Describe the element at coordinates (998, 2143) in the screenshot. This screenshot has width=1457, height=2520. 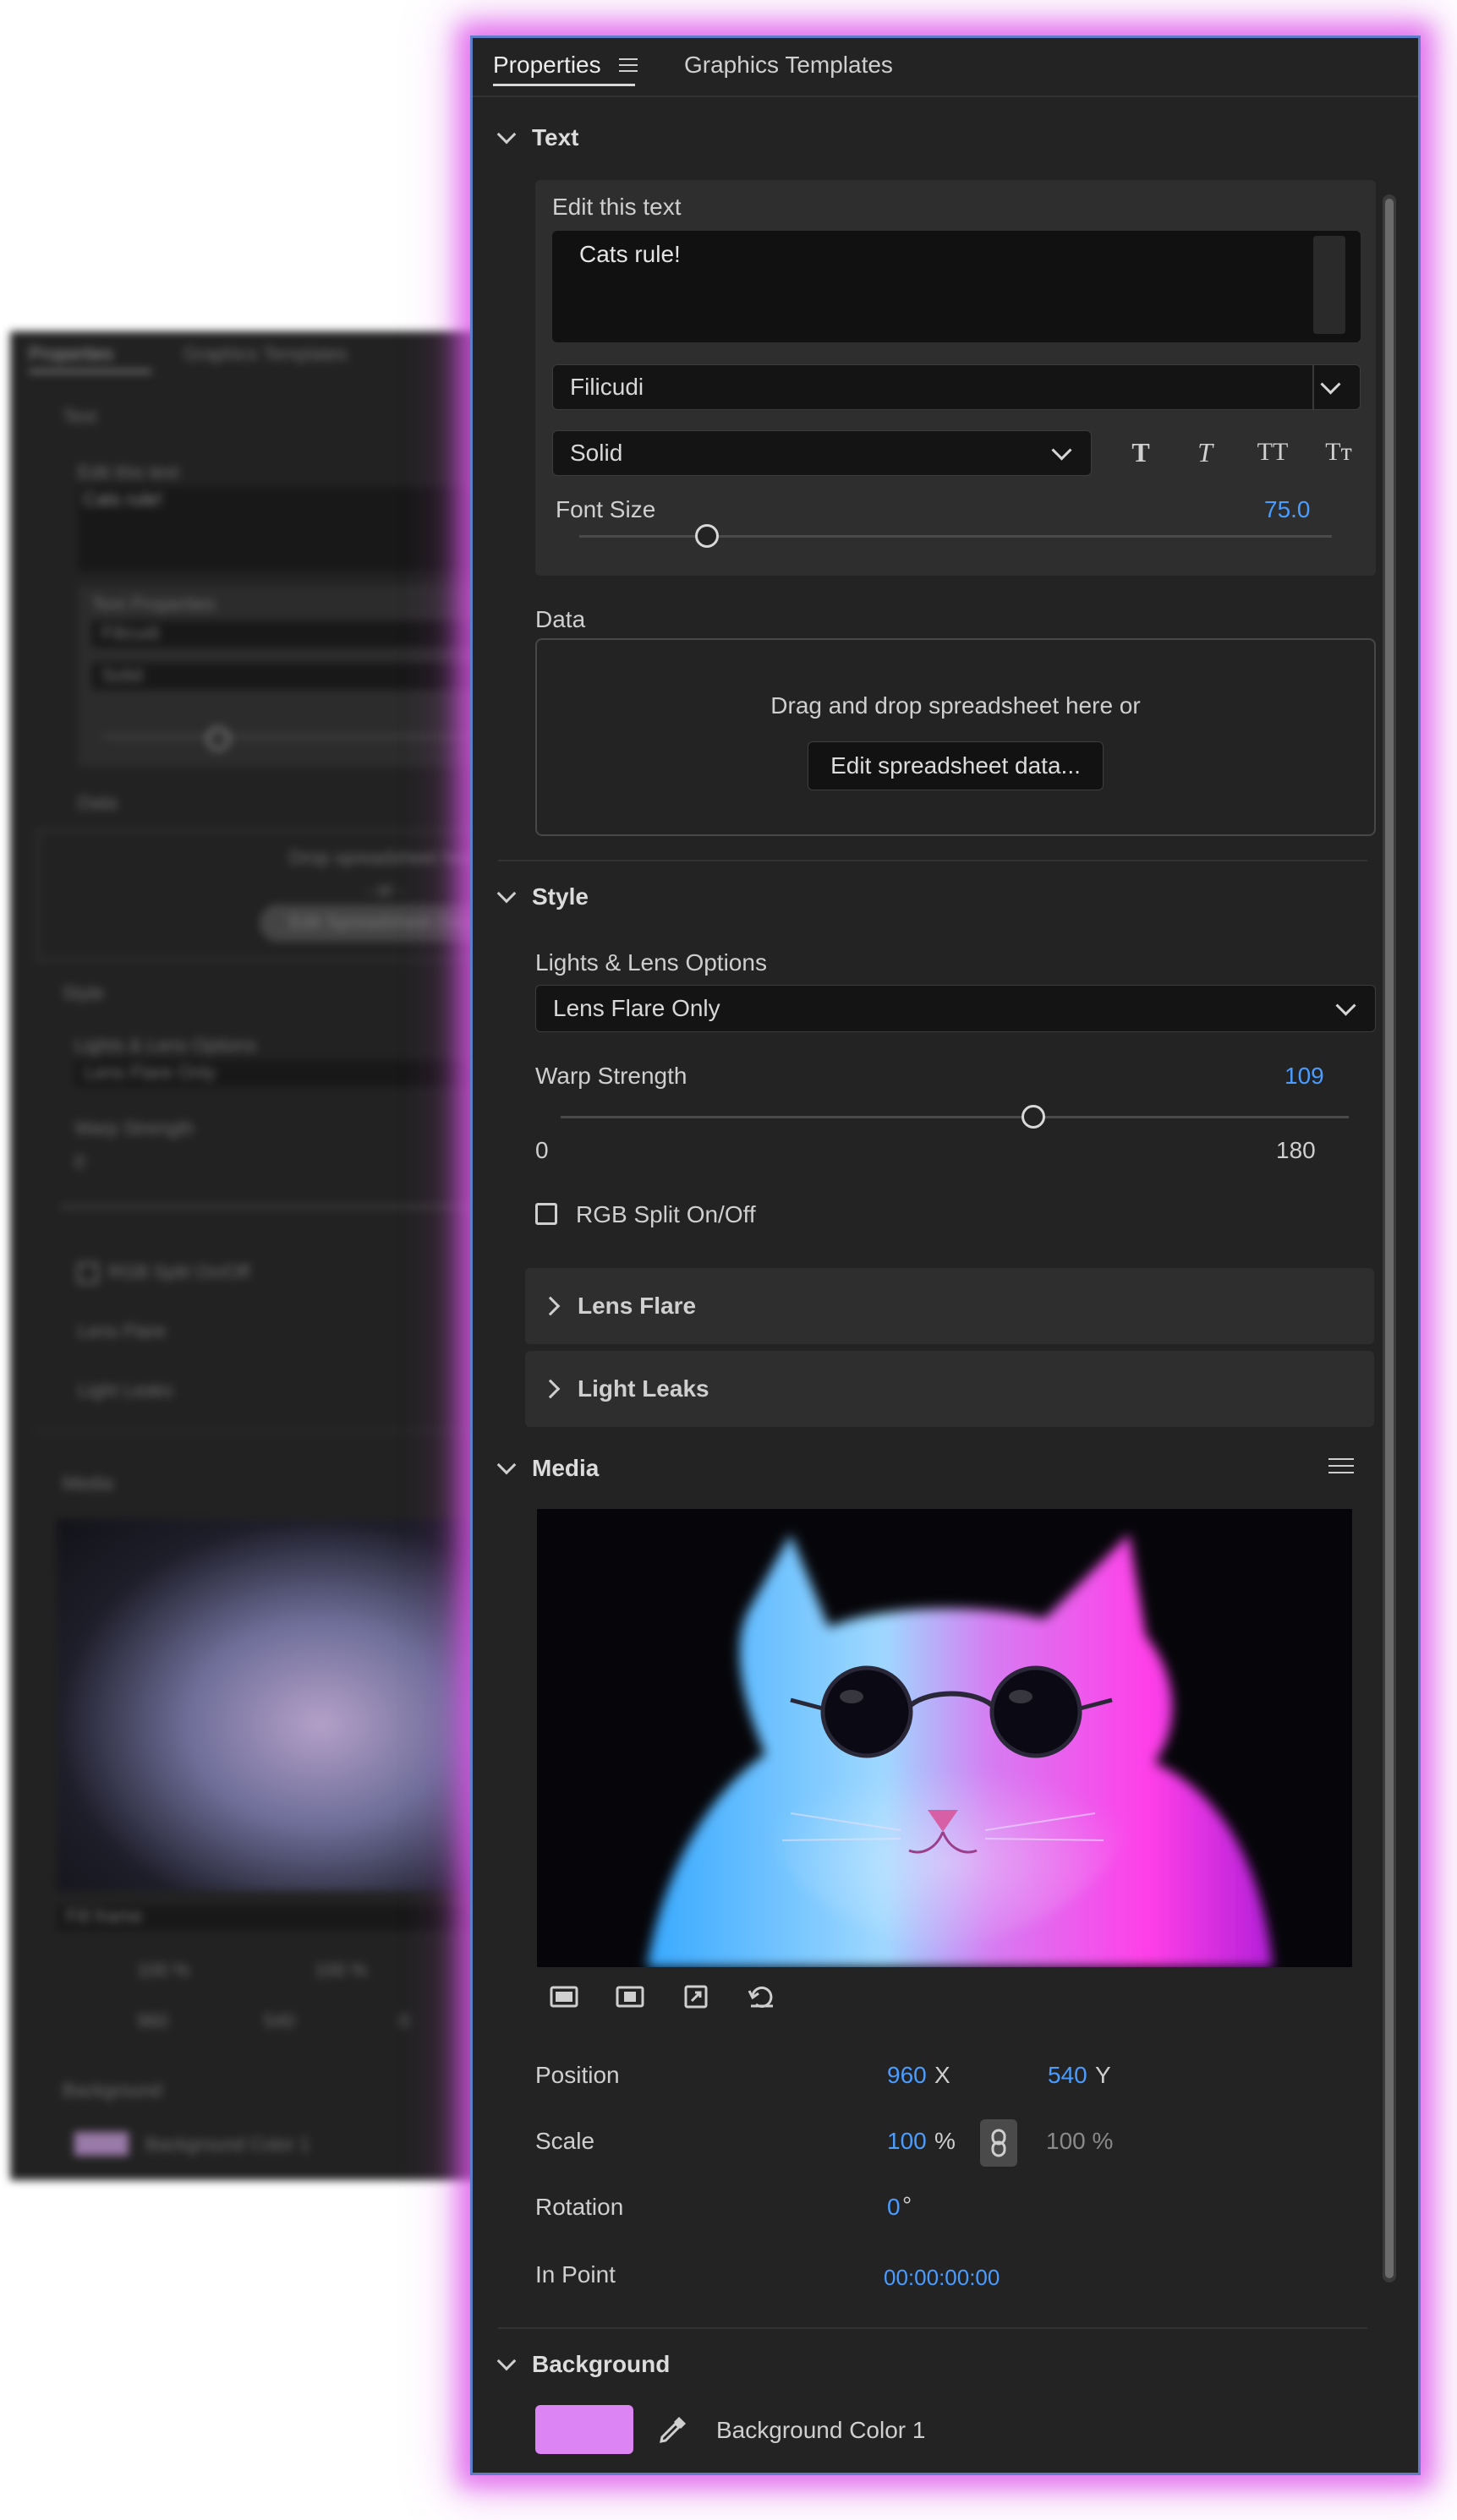
I see `link-scale-icon` at that location.